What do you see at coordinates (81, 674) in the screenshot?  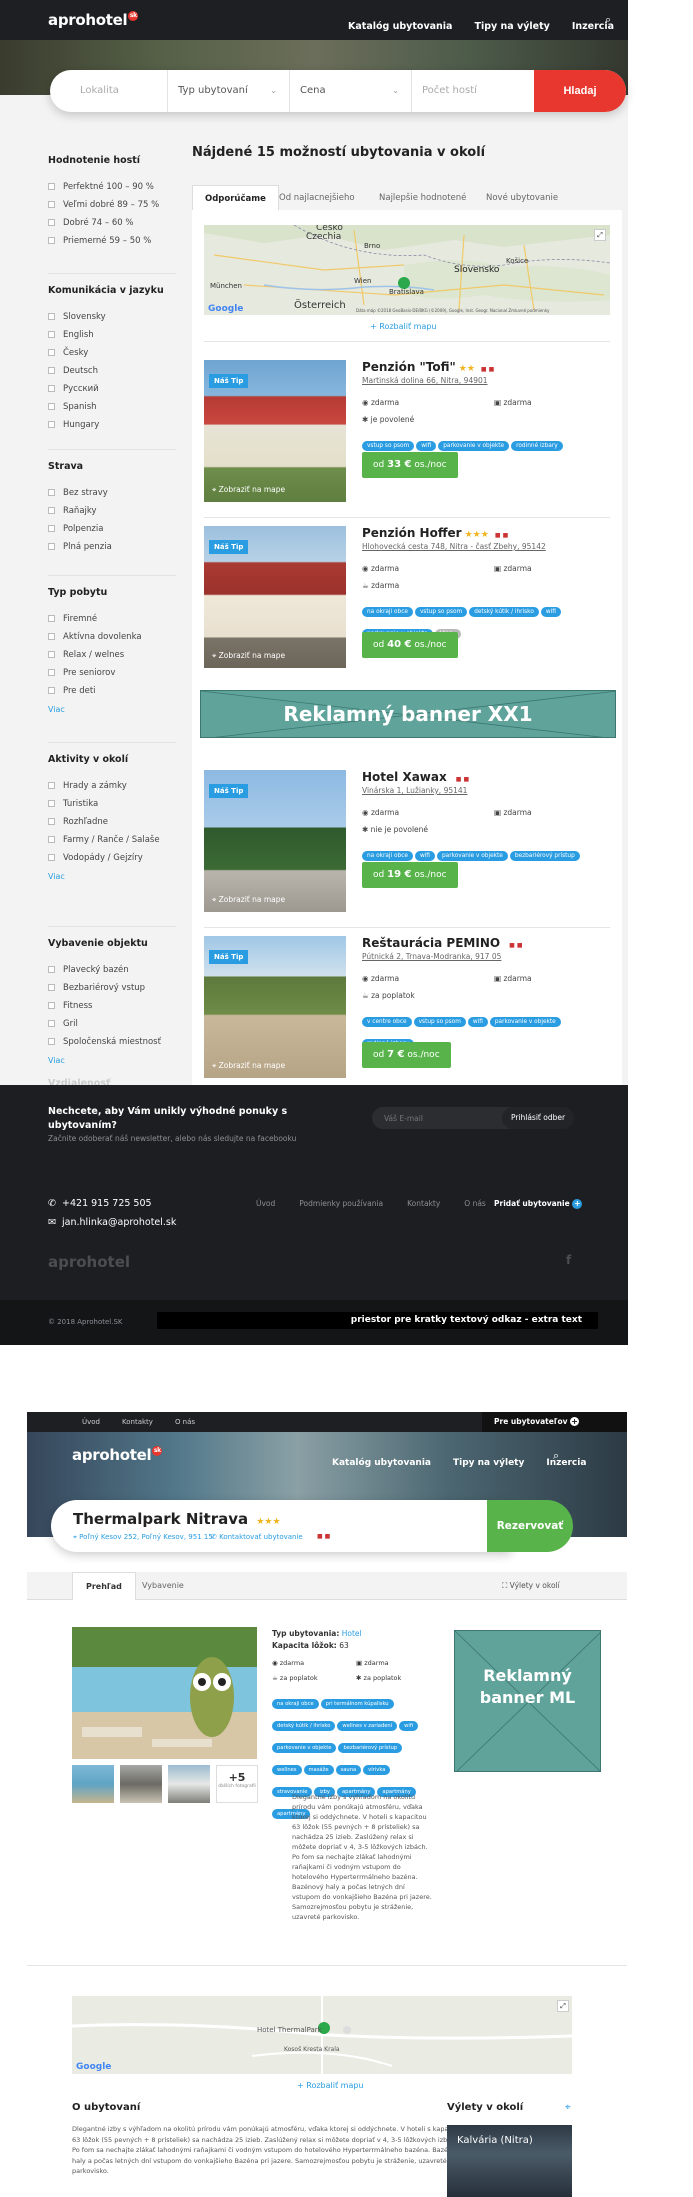 I see `filter-checkbox: Pre seniorov` at bounding box center [81, 674].